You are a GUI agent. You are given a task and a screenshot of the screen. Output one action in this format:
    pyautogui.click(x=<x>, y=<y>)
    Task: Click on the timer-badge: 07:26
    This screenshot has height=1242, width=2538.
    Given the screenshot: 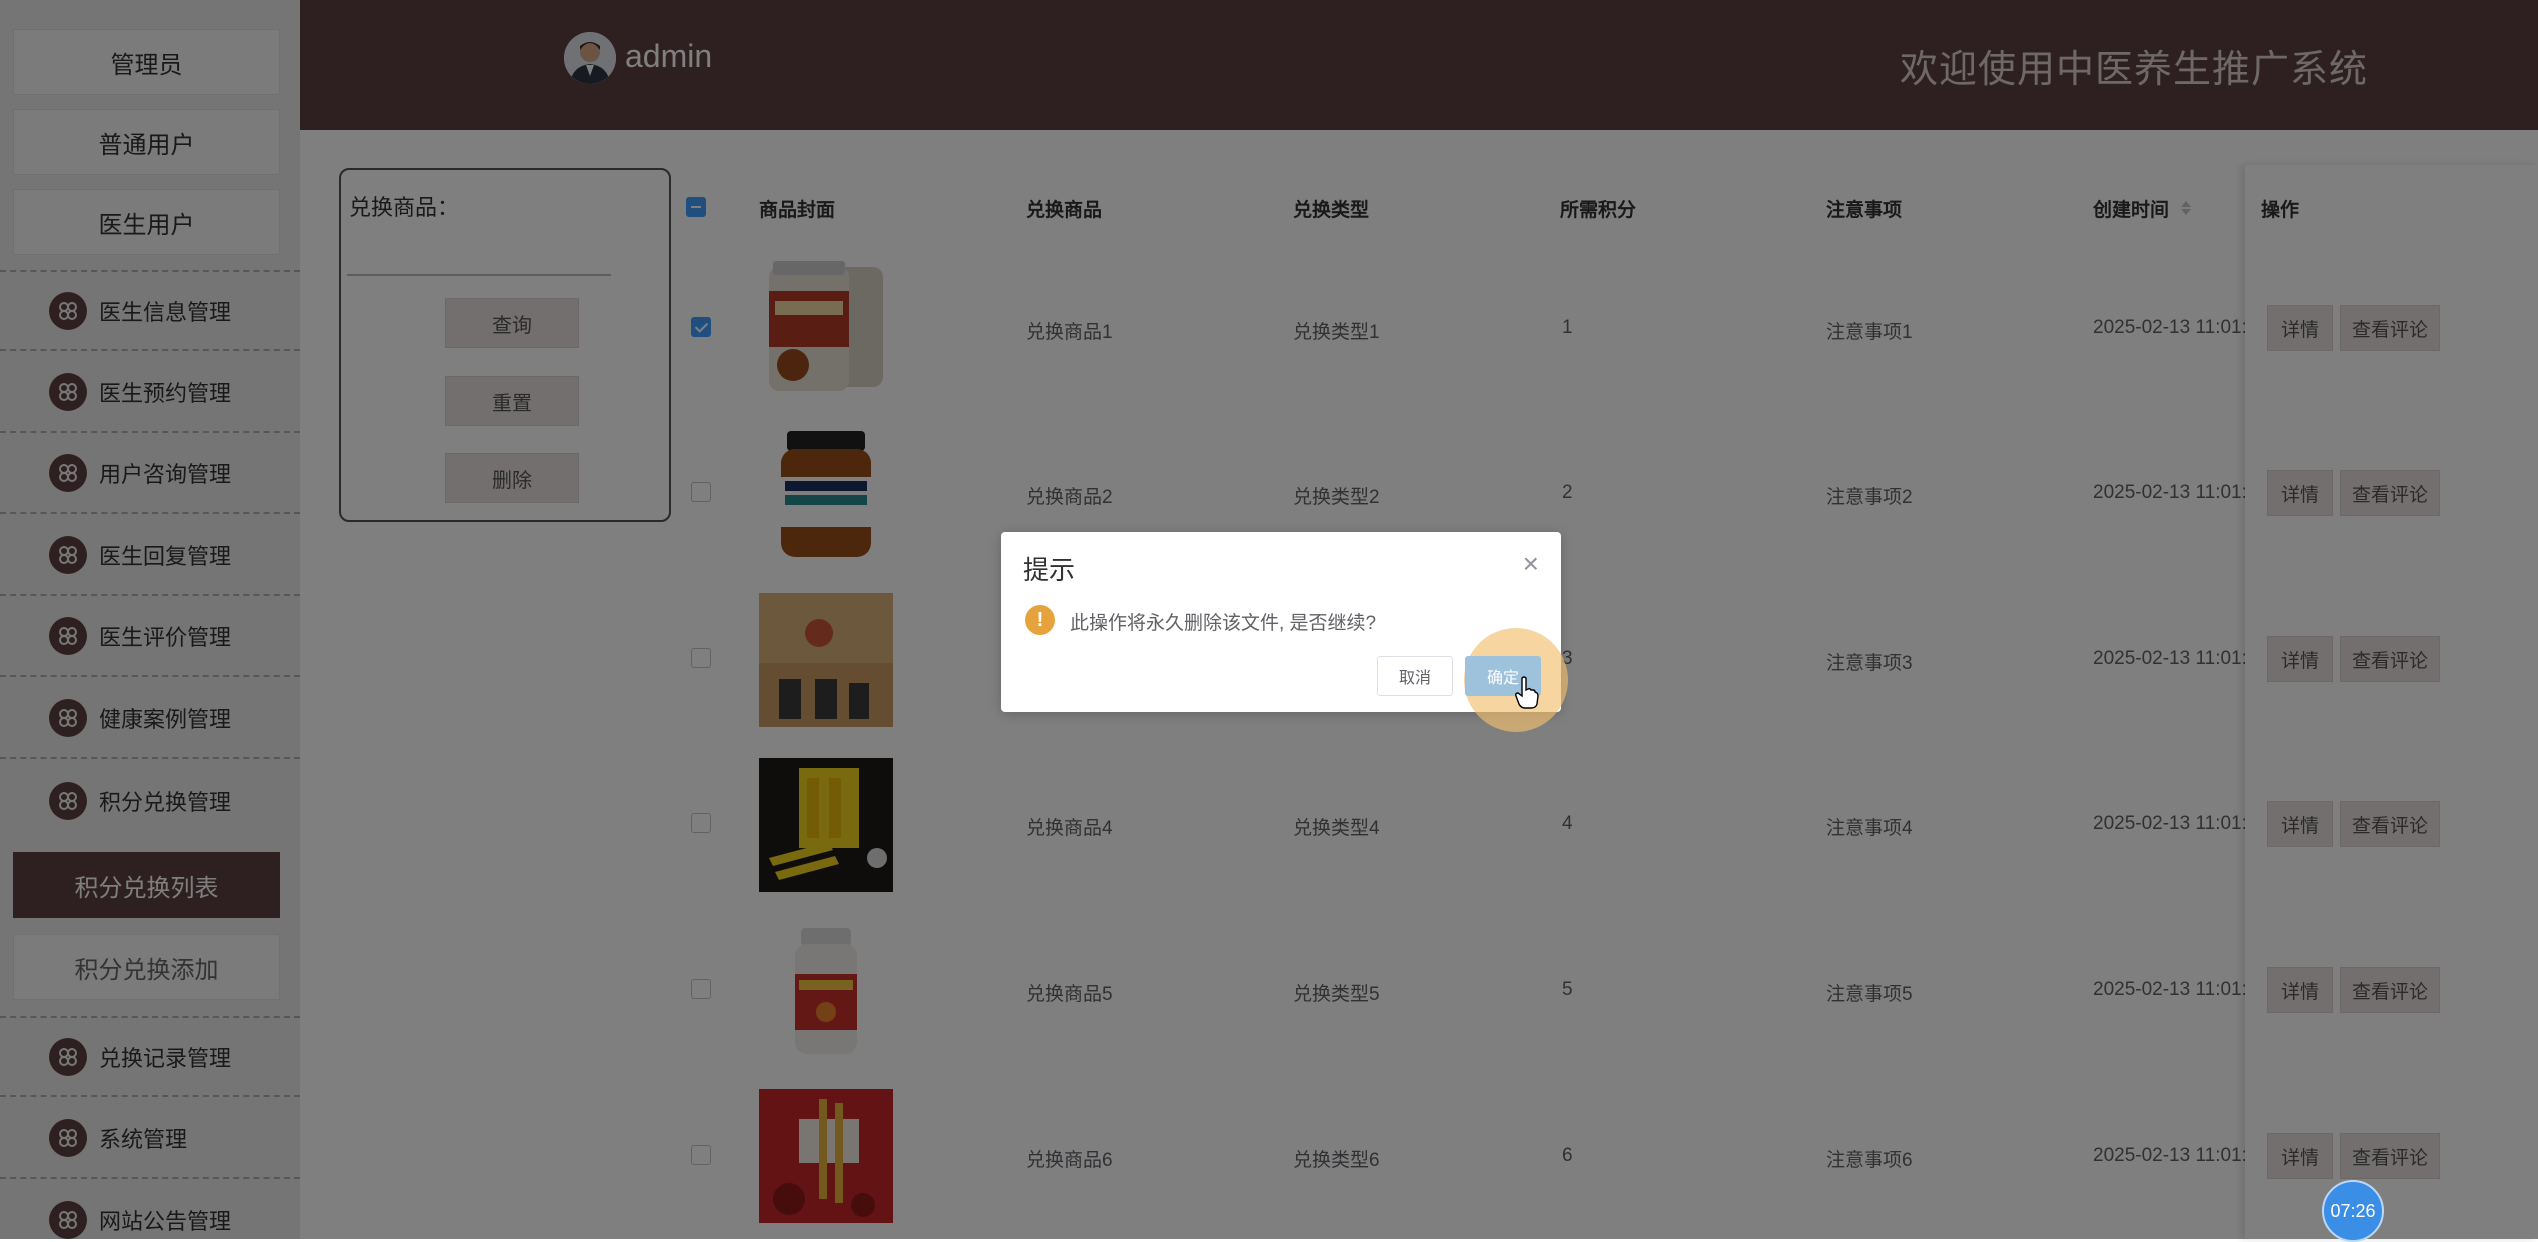 What is the action you would take?
    pyautogui.click(x=2353, y=1211)
    